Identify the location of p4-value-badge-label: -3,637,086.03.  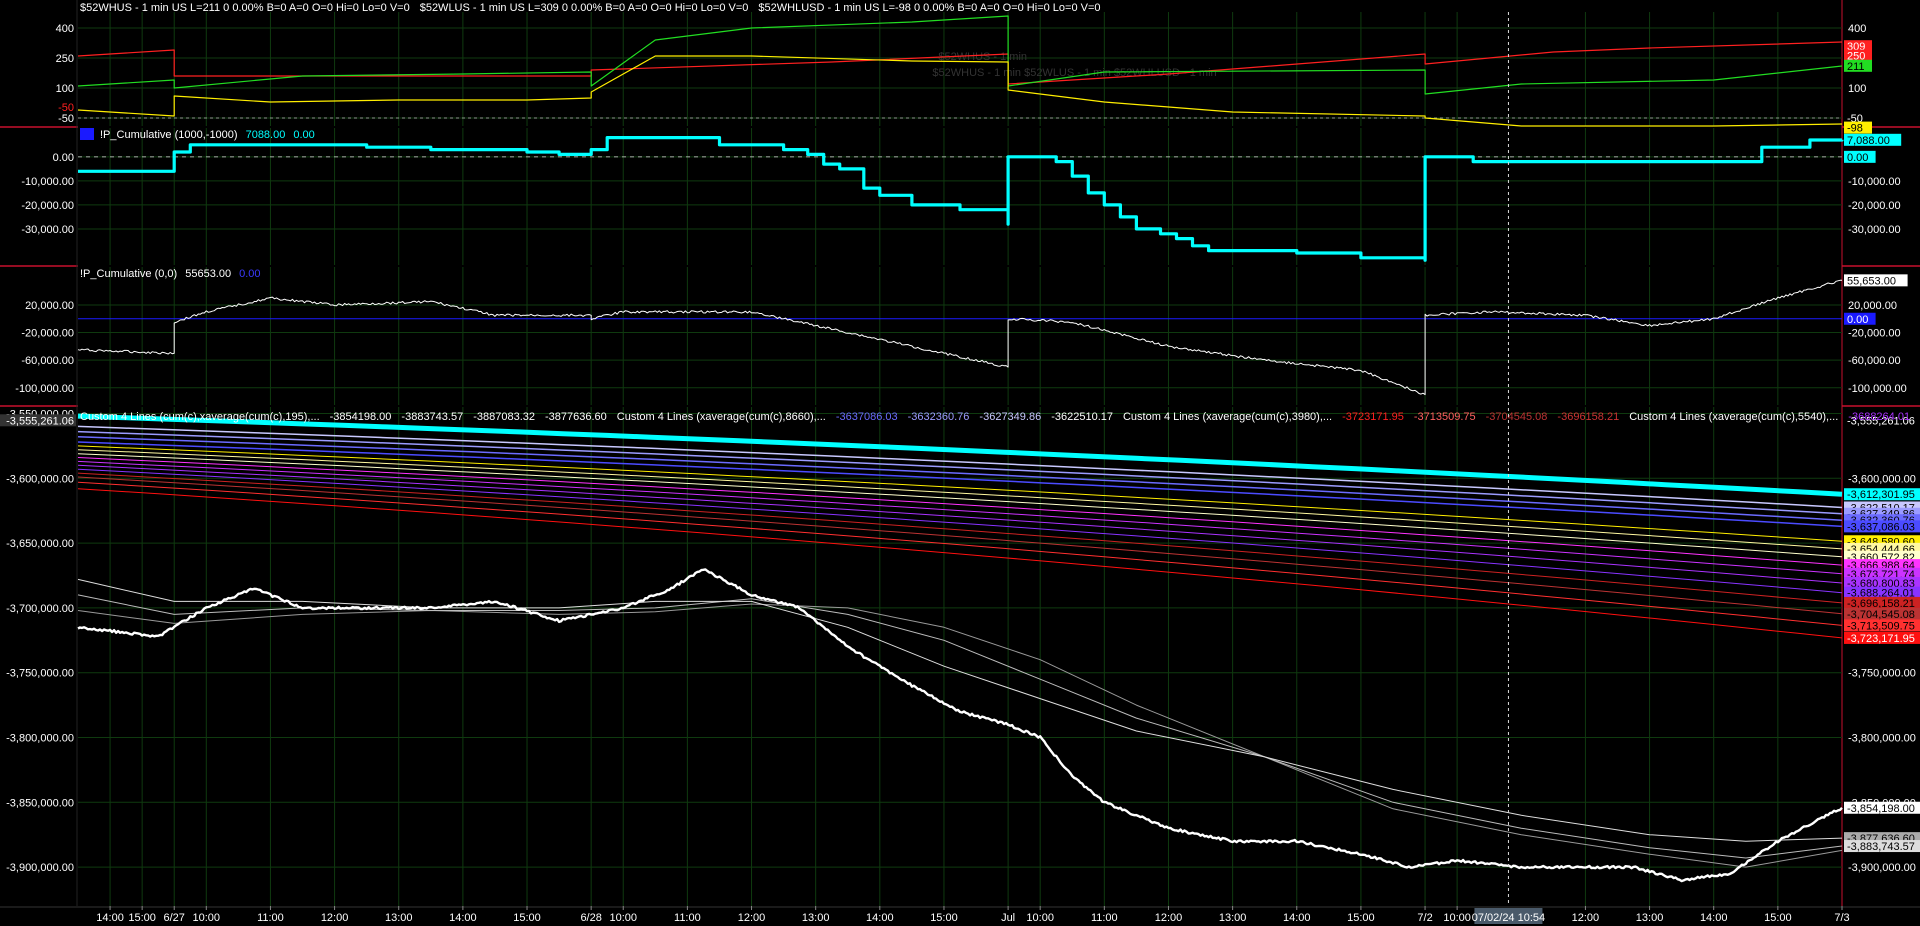
(1881, 527).